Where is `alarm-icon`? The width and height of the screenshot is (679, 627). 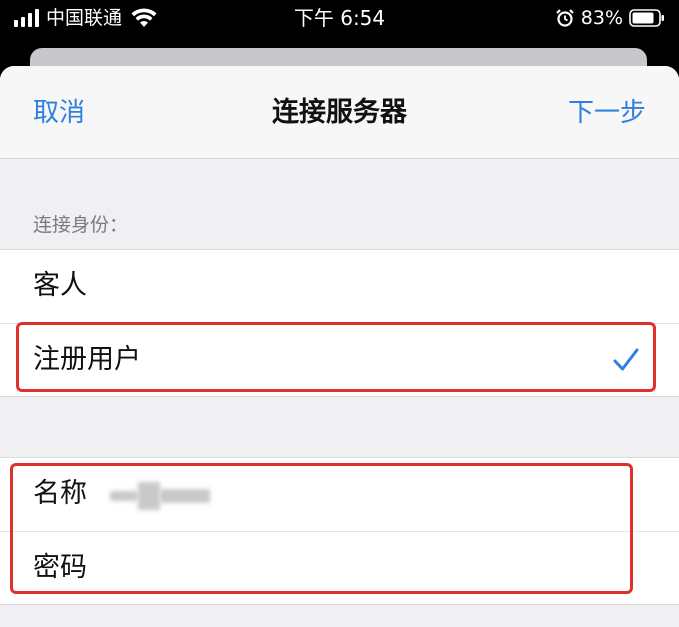 alarm-icon is located at coordinates (564, 18).